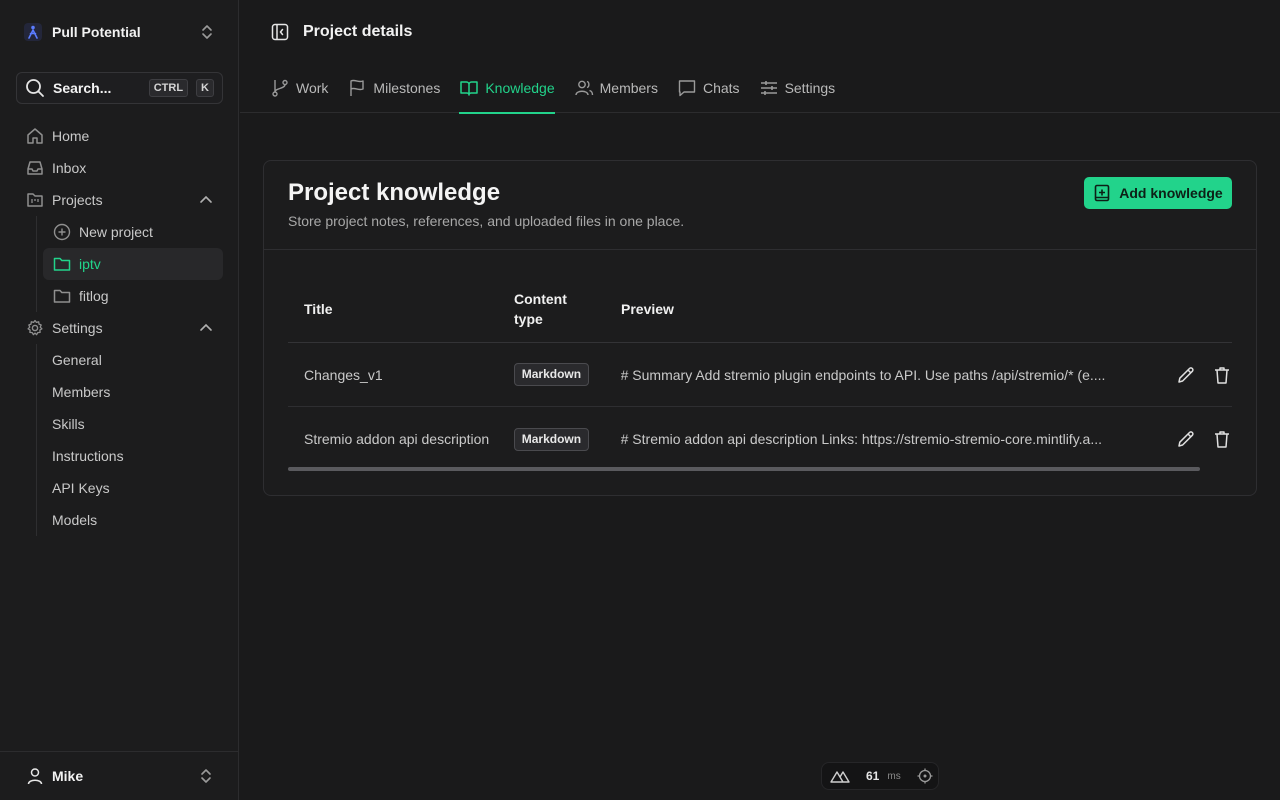 This screenshot has height=800, width=1280. What do you see at coordinates (133, 264) in the screenshot?
I see `sidebar-item-iptv: iptv` at bounding box center [133, 264].